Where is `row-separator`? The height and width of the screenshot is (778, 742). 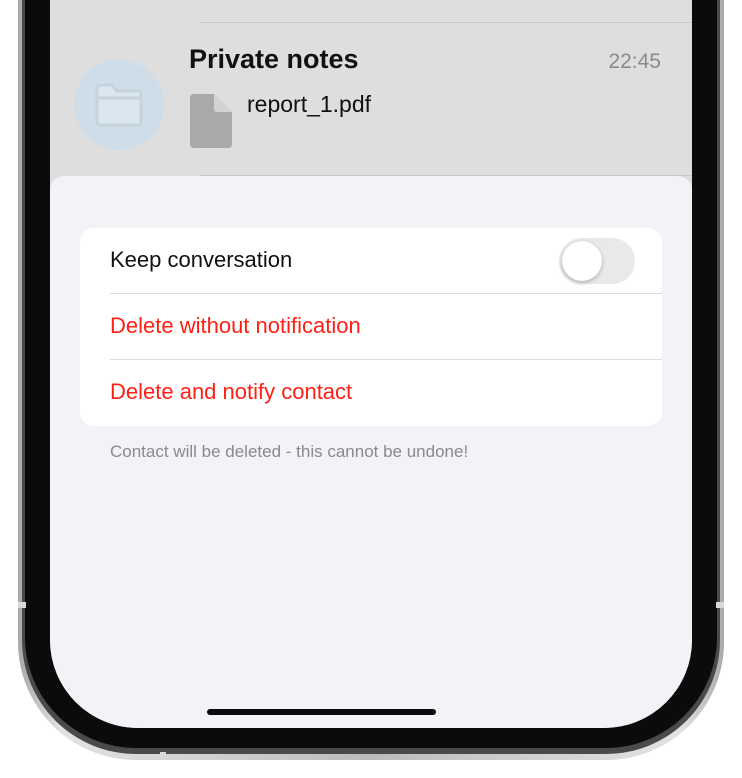
row-separator is located at coordinates (446, 22).